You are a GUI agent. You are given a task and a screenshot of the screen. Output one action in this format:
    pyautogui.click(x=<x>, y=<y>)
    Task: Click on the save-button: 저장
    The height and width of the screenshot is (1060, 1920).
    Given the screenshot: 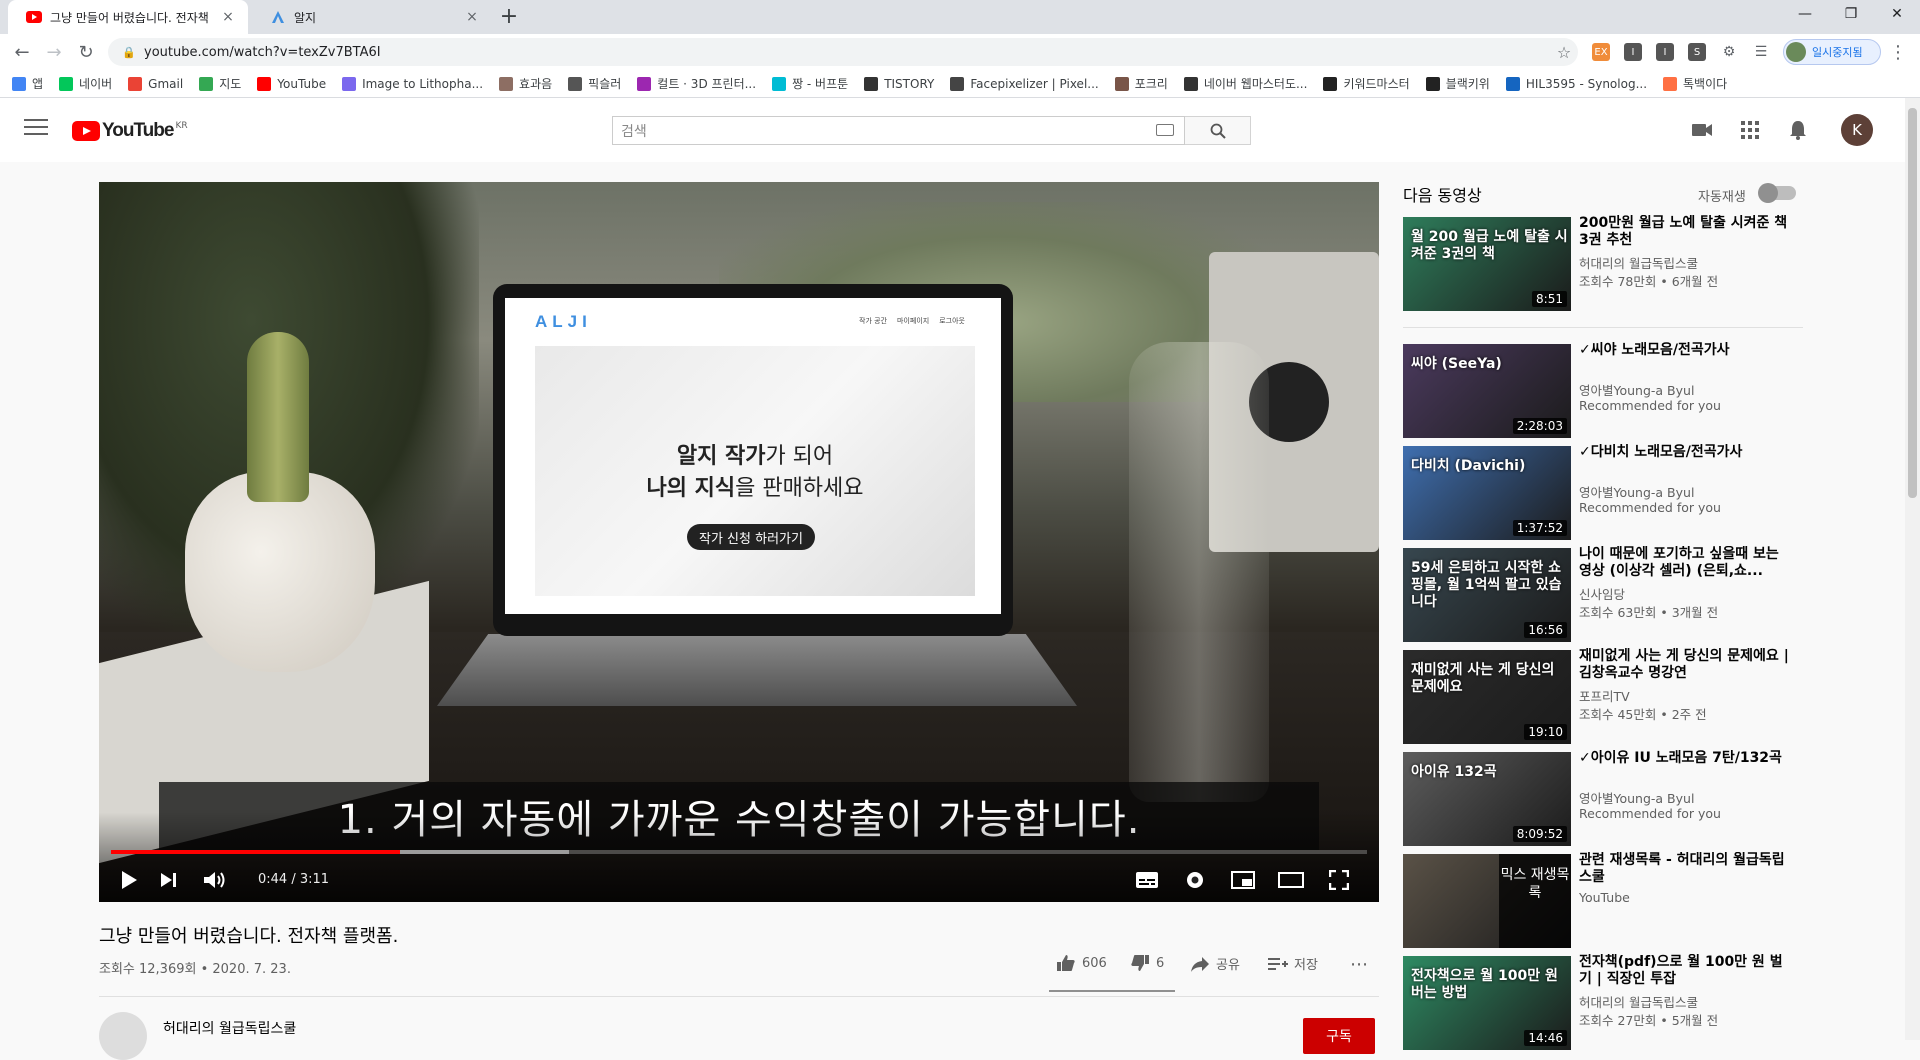 What is the action you would take?
    pyautogui.click(x=1293, y=963)
    